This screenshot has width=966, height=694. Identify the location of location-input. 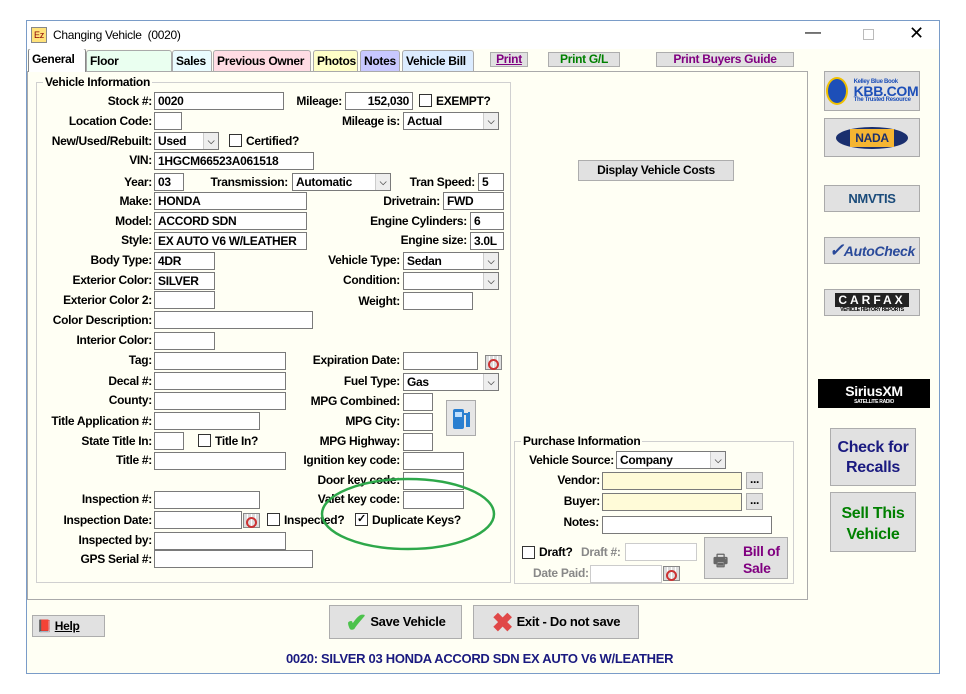
(168, 121).